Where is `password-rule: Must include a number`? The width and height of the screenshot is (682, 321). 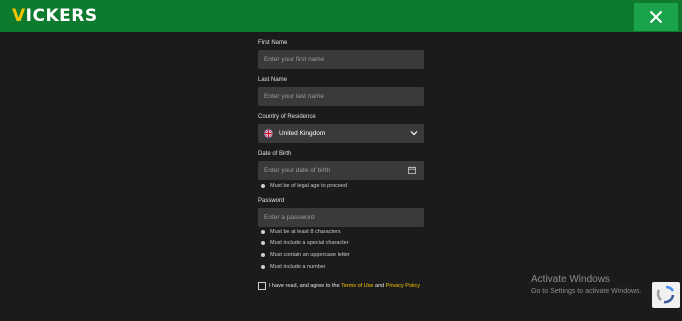 password-rule: Must include a number is located at coordinates (293, 267).